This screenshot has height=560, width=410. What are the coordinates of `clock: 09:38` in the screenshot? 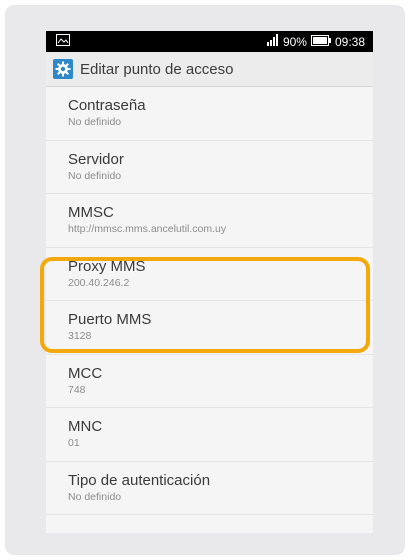 It's located at (349, 41).